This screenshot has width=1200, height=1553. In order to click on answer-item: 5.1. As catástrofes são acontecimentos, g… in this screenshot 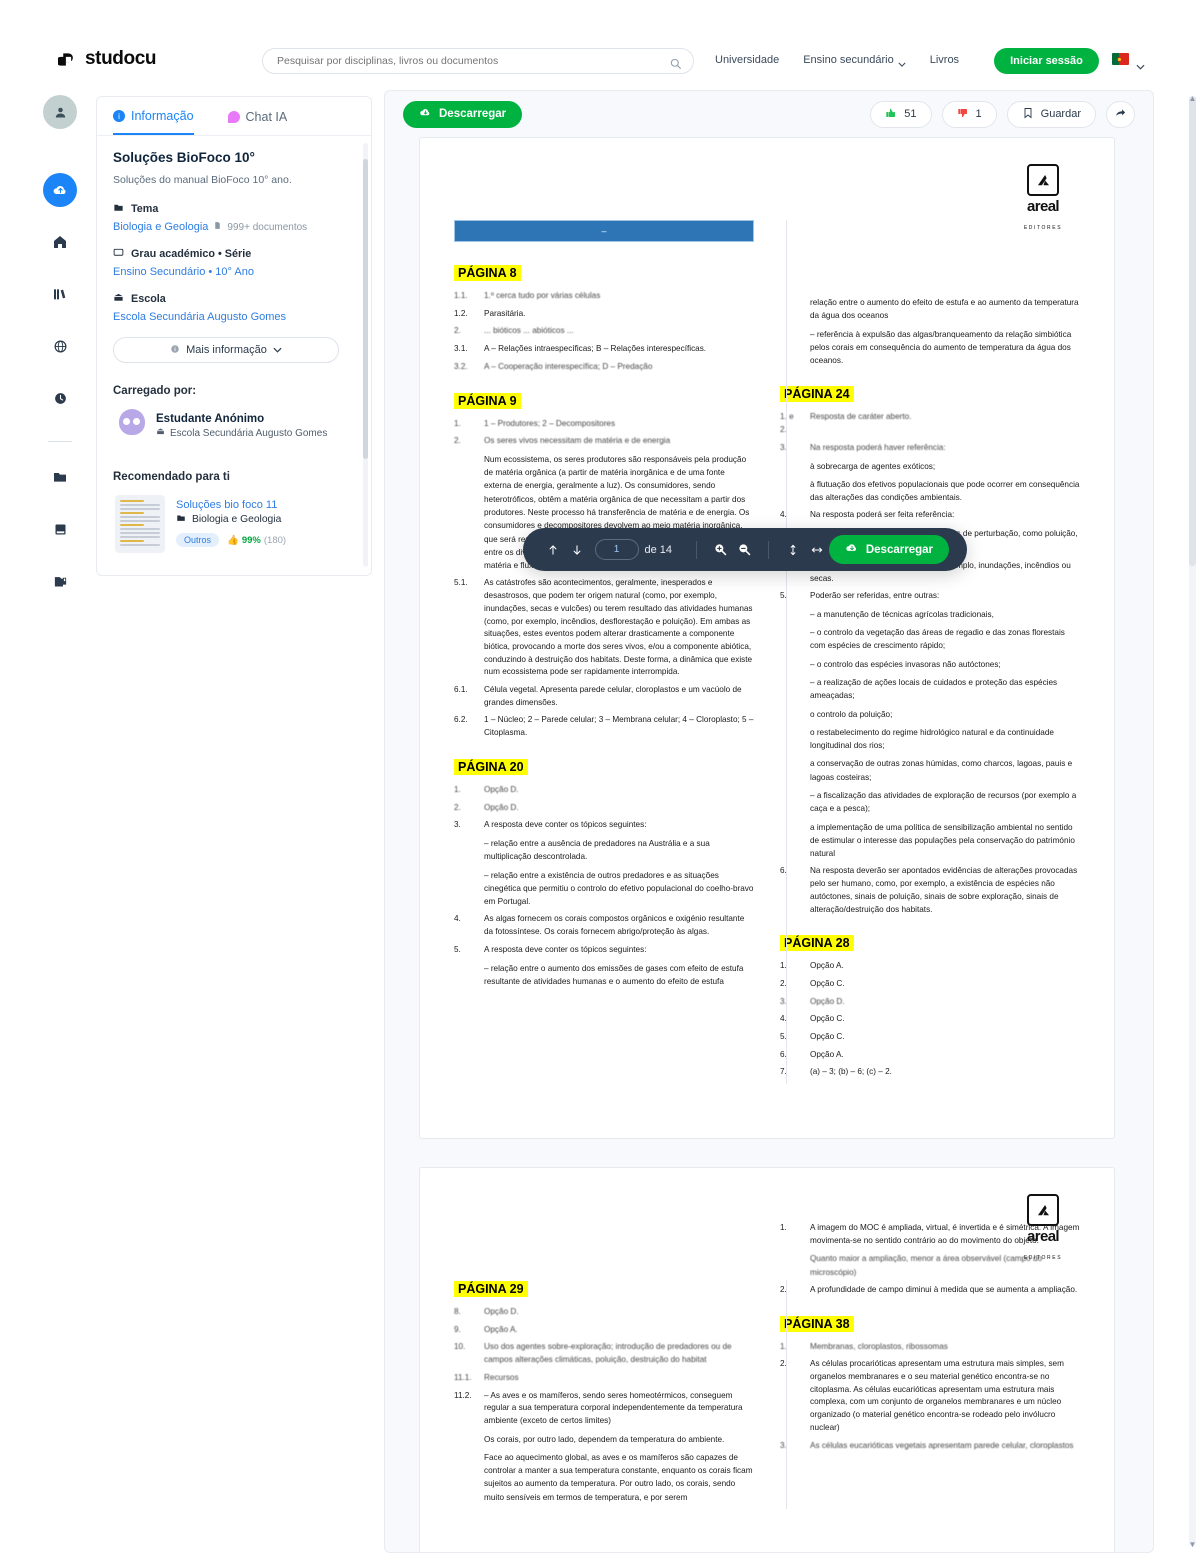, I will do `click(604, 628)`.